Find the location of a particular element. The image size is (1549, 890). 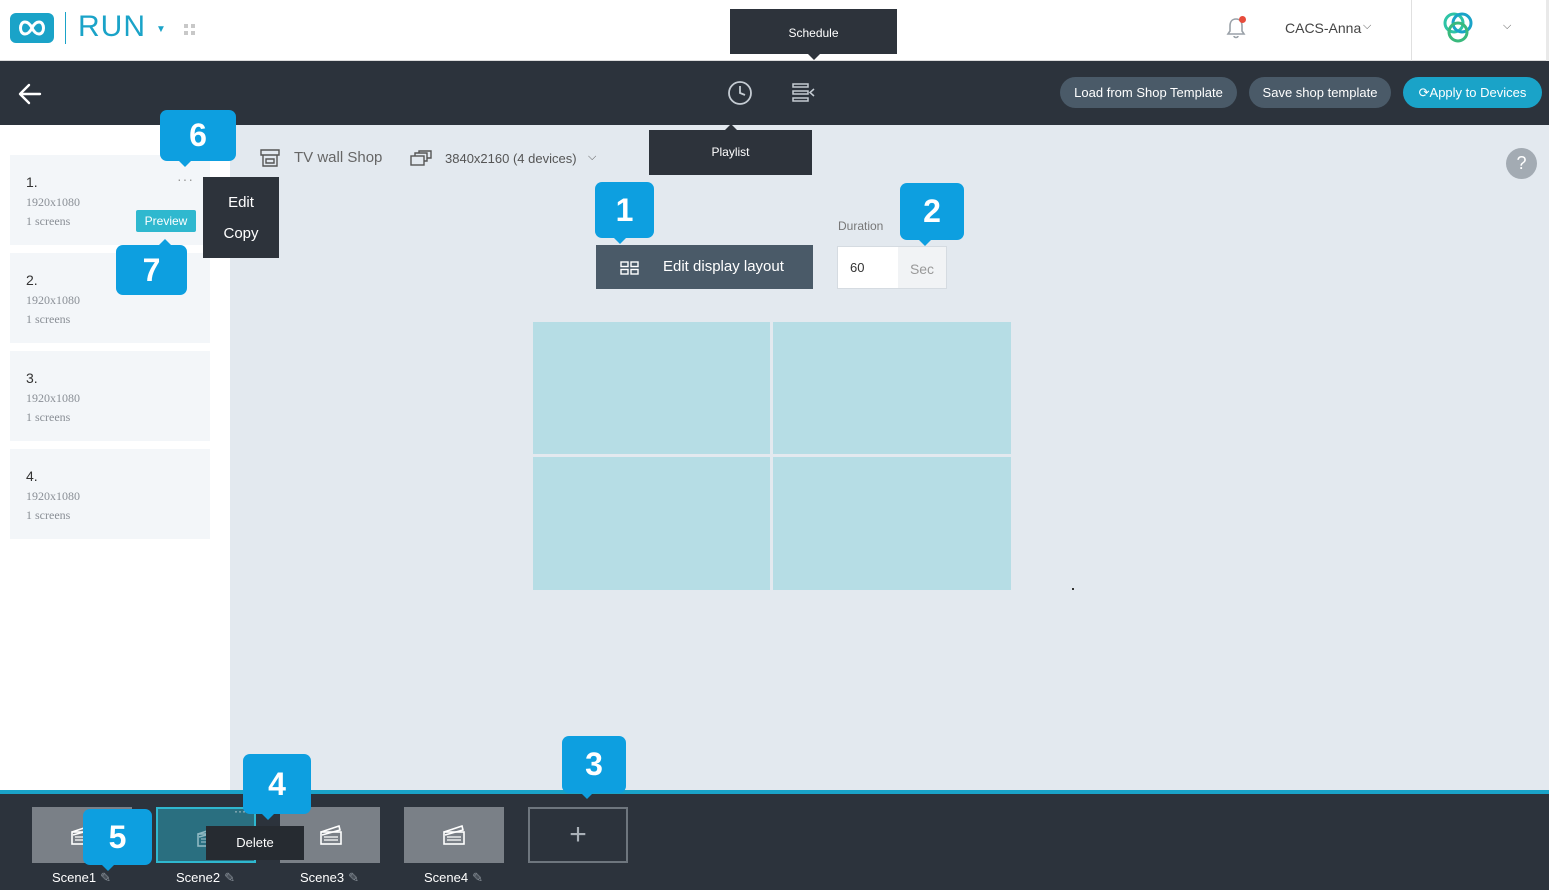

scene-name: Scene4 is located at coordinates (446, 877).